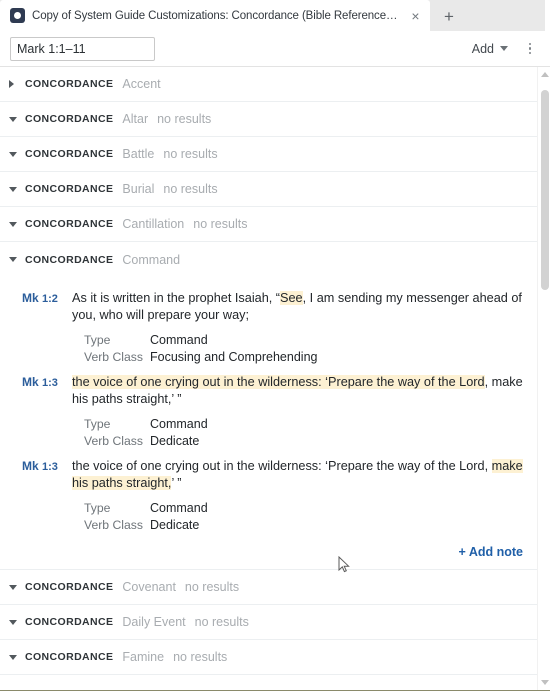 The width and height of the screenshot is (550, 691). Describe the element at coordinates (151, 259) in the screenshot. I see `row-name-label: Command` at that location.